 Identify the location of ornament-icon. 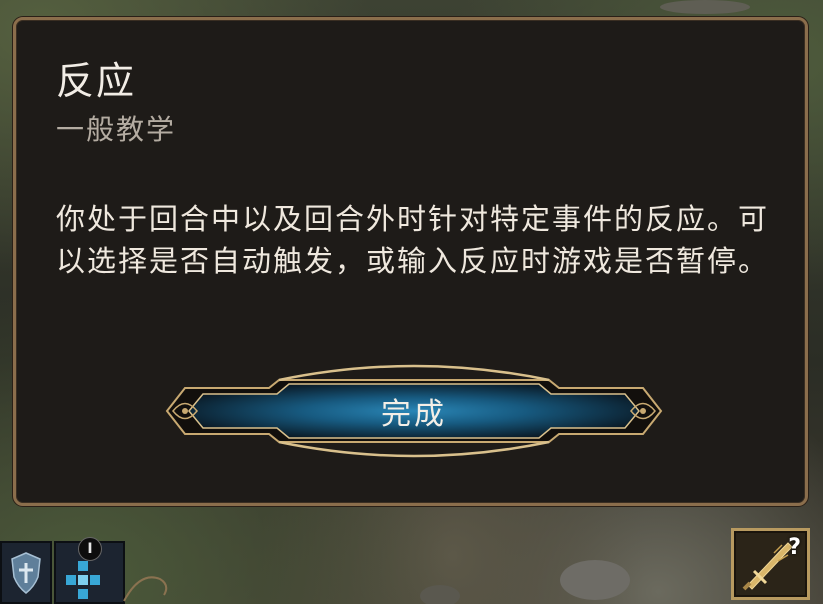
(145, 589).